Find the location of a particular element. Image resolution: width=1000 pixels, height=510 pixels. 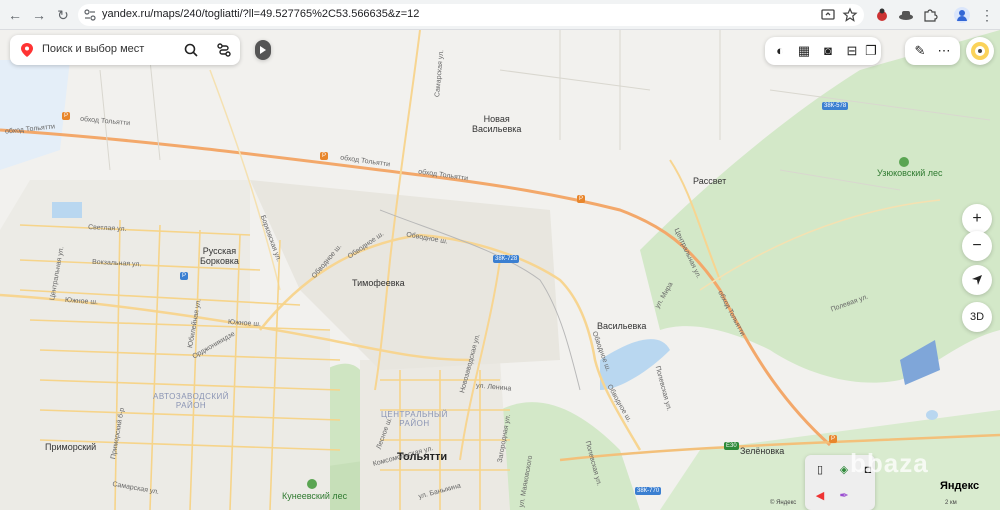

tools-toolbar: ✎ ⋯ is located at coordinates (932, 51).